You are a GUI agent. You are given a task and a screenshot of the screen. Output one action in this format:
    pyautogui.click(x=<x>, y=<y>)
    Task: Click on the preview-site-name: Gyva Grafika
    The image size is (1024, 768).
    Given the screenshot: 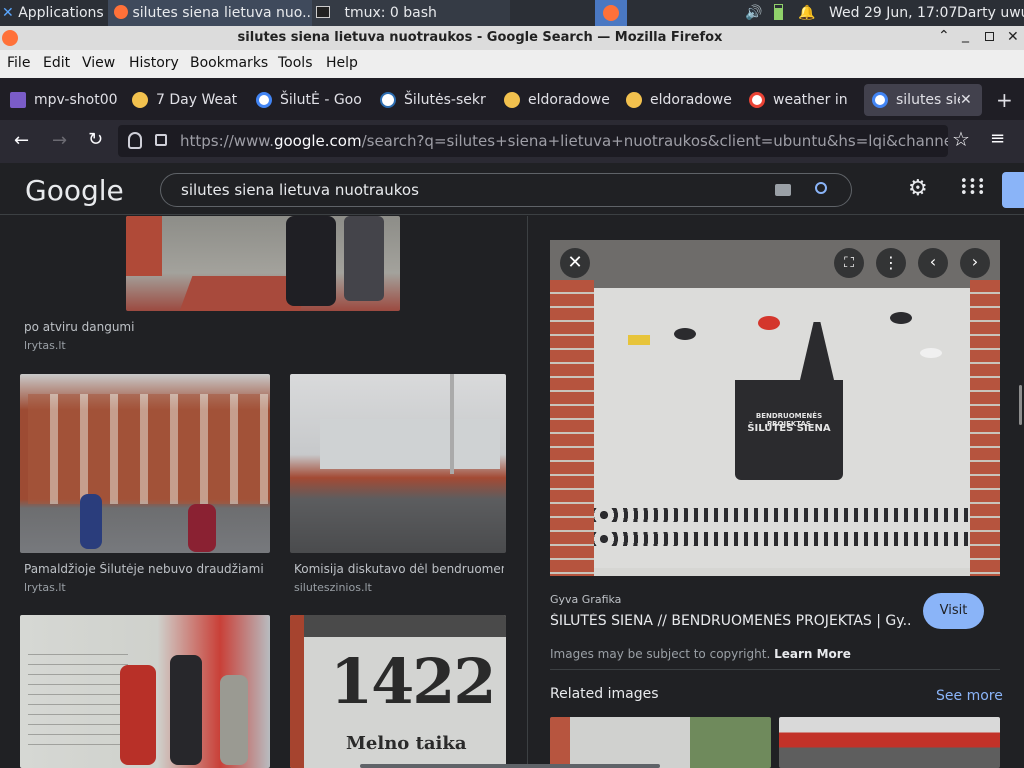 What is the action you would take?
    pyautogui.click(x=585, y=599)
    